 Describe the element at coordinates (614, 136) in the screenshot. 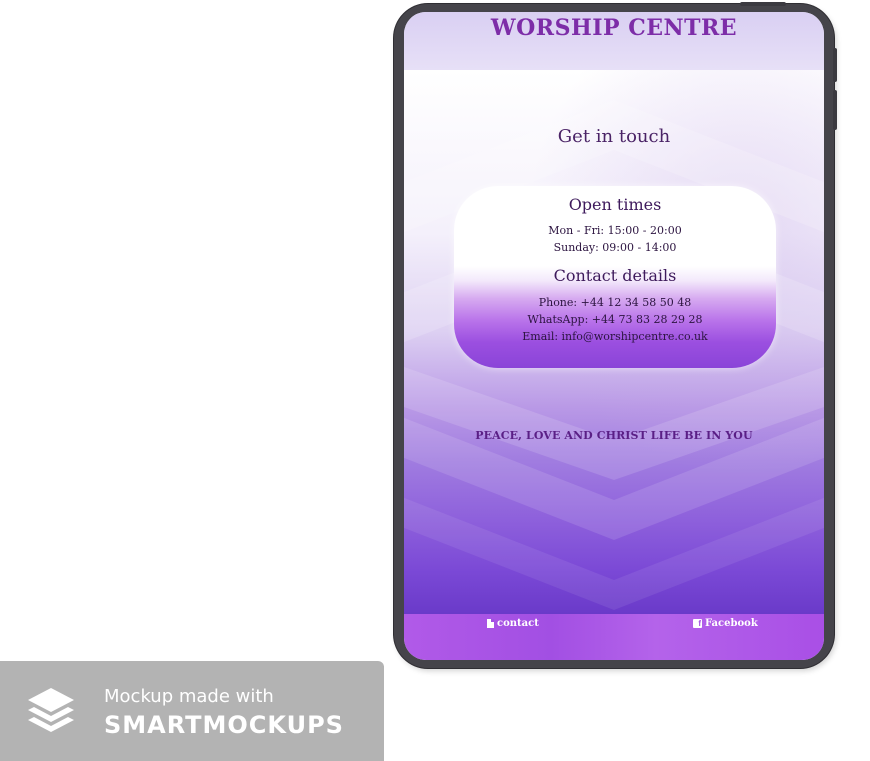

I see `page-heading: Get in touch` at that location.